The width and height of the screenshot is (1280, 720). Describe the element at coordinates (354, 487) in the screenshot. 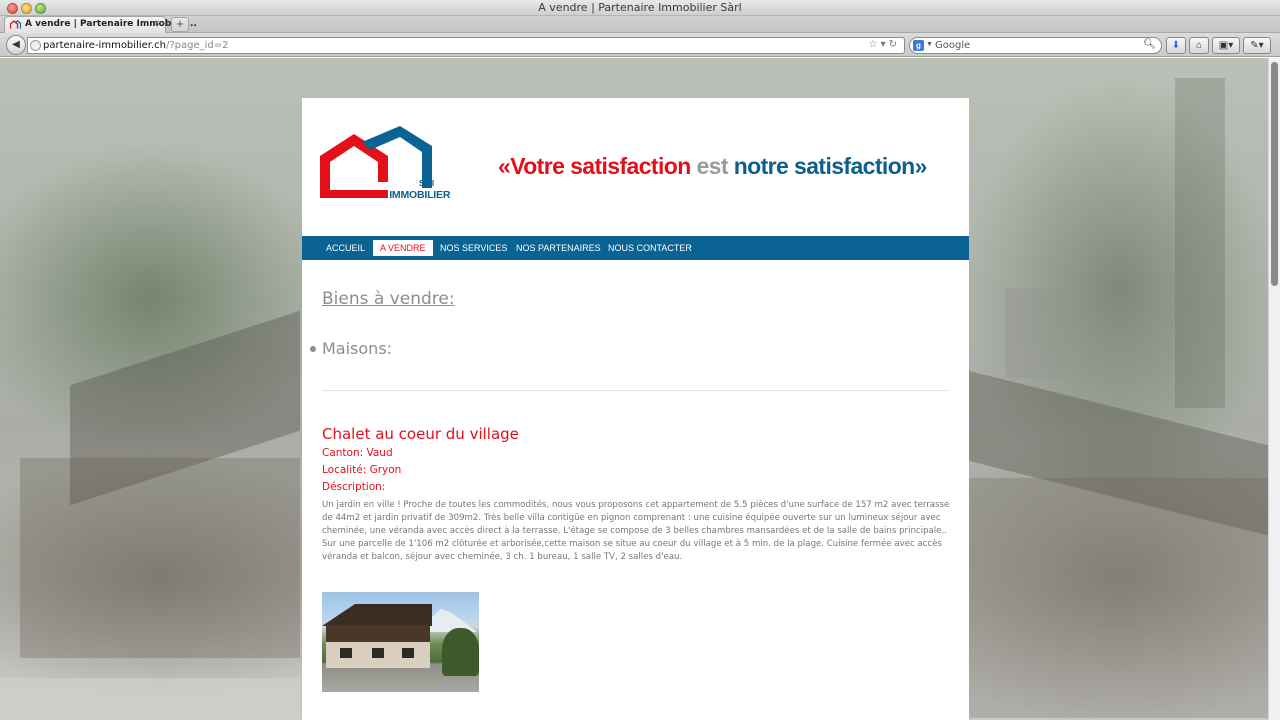

I see `property-description-label: Déscription:` at that location.